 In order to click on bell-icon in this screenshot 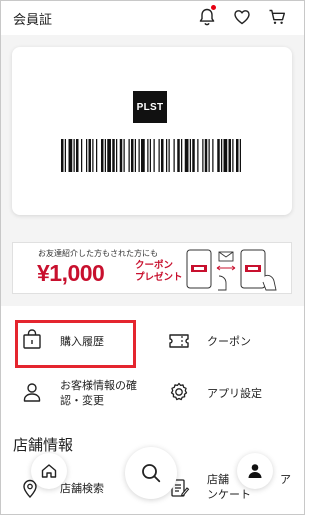, I will do `click(207, 17)`.